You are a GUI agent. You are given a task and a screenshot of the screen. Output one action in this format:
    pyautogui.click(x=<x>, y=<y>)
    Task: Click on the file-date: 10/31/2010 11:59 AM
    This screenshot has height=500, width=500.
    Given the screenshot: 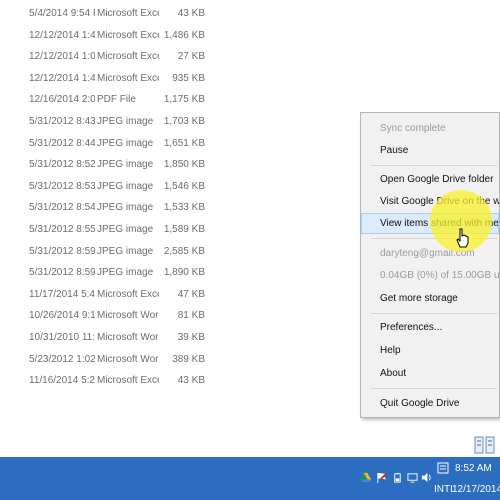 What is the action you would take?
    pyautogui.click(x=62, y=337)
    